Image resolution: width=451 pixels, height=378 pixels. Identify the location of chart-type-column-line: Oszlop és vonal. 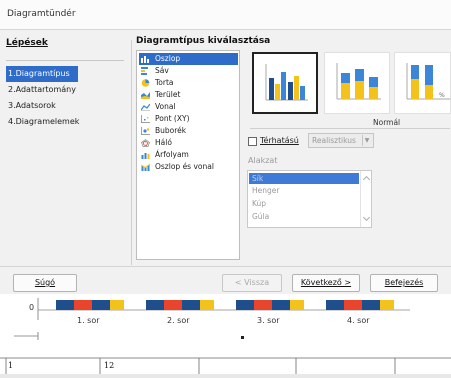
(188, 167).